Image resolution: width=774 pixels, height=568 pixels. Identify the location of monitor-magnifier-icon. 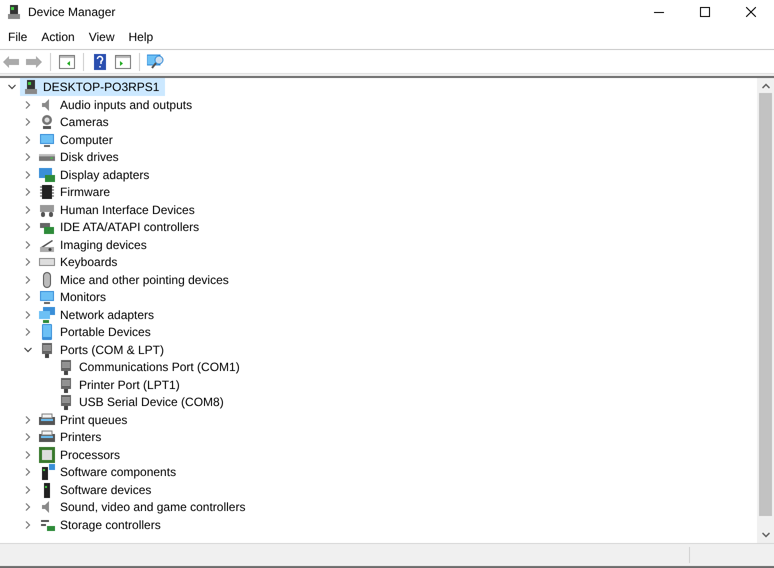
(156, 62).